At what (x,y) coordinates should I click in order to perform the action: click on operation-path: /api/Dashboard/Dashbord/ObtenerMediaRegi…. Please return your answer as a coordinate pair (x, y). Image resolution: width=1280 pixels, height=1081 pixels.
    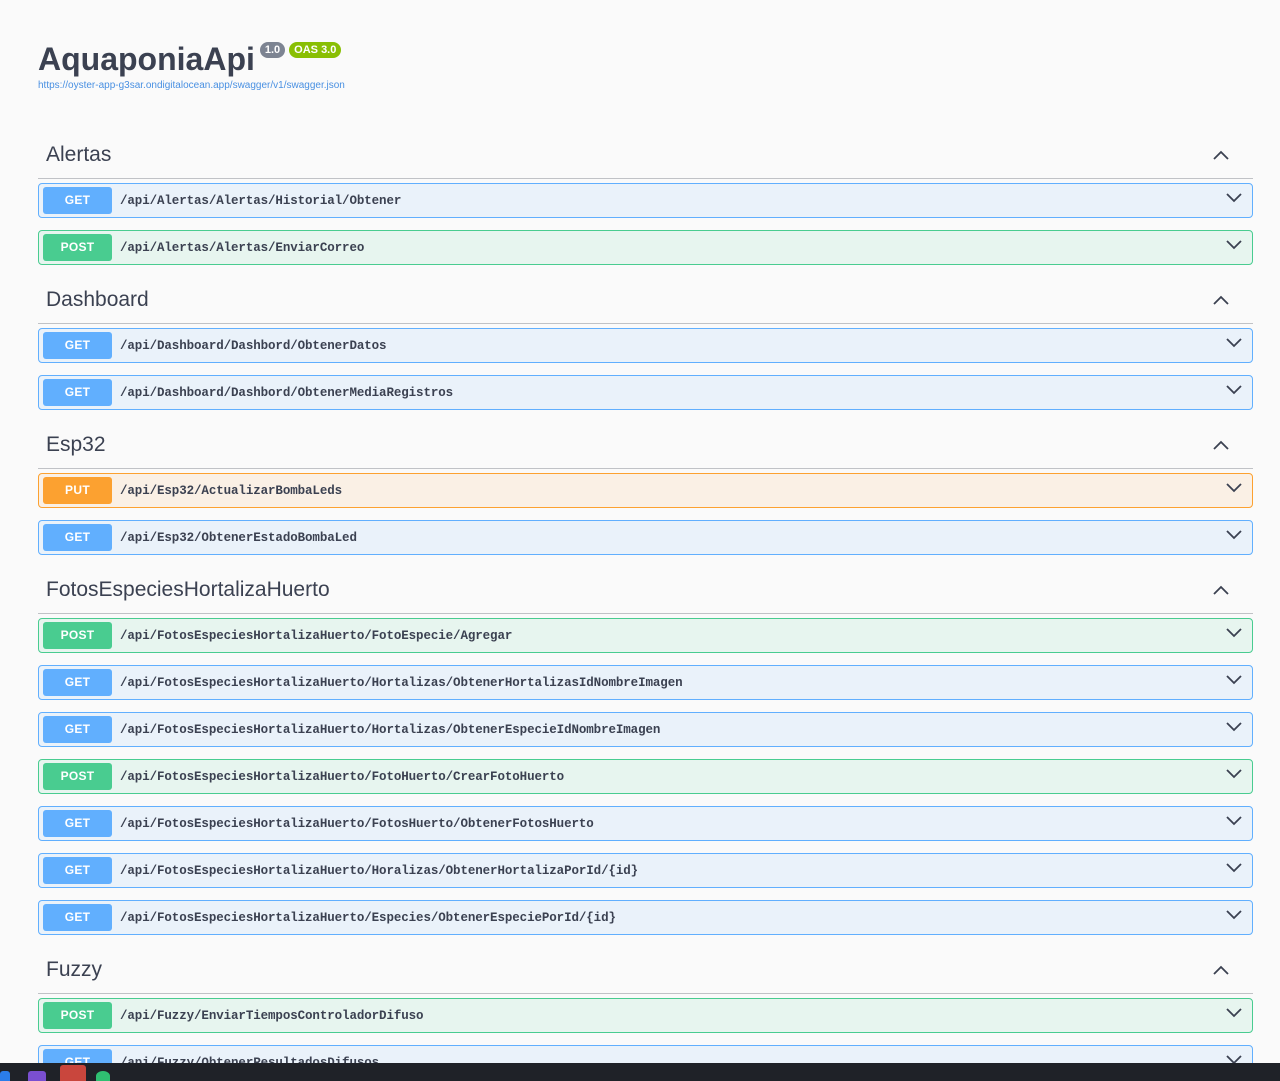
    Looking at the image, I should click on (287, 392).